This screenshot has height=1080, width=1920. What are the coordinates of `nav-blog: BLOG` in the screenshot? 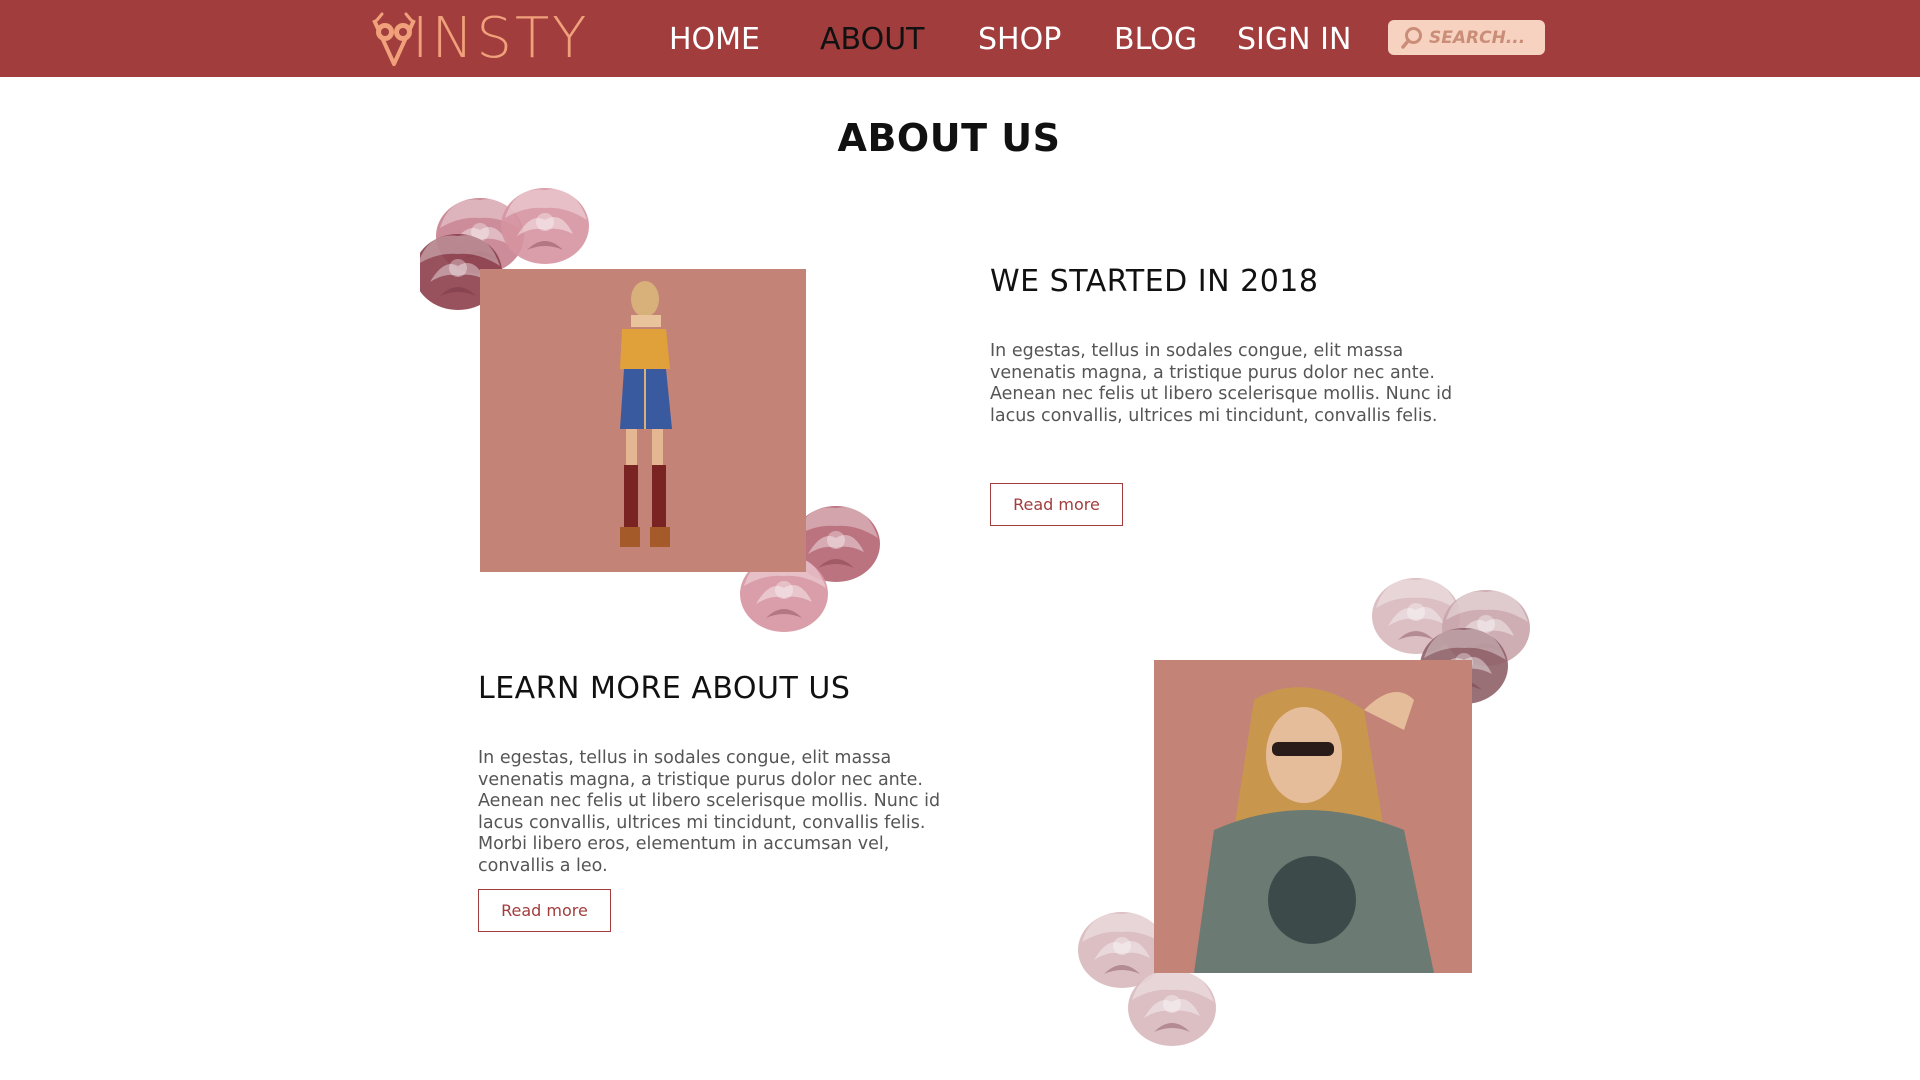 It's located at (1155, 40).